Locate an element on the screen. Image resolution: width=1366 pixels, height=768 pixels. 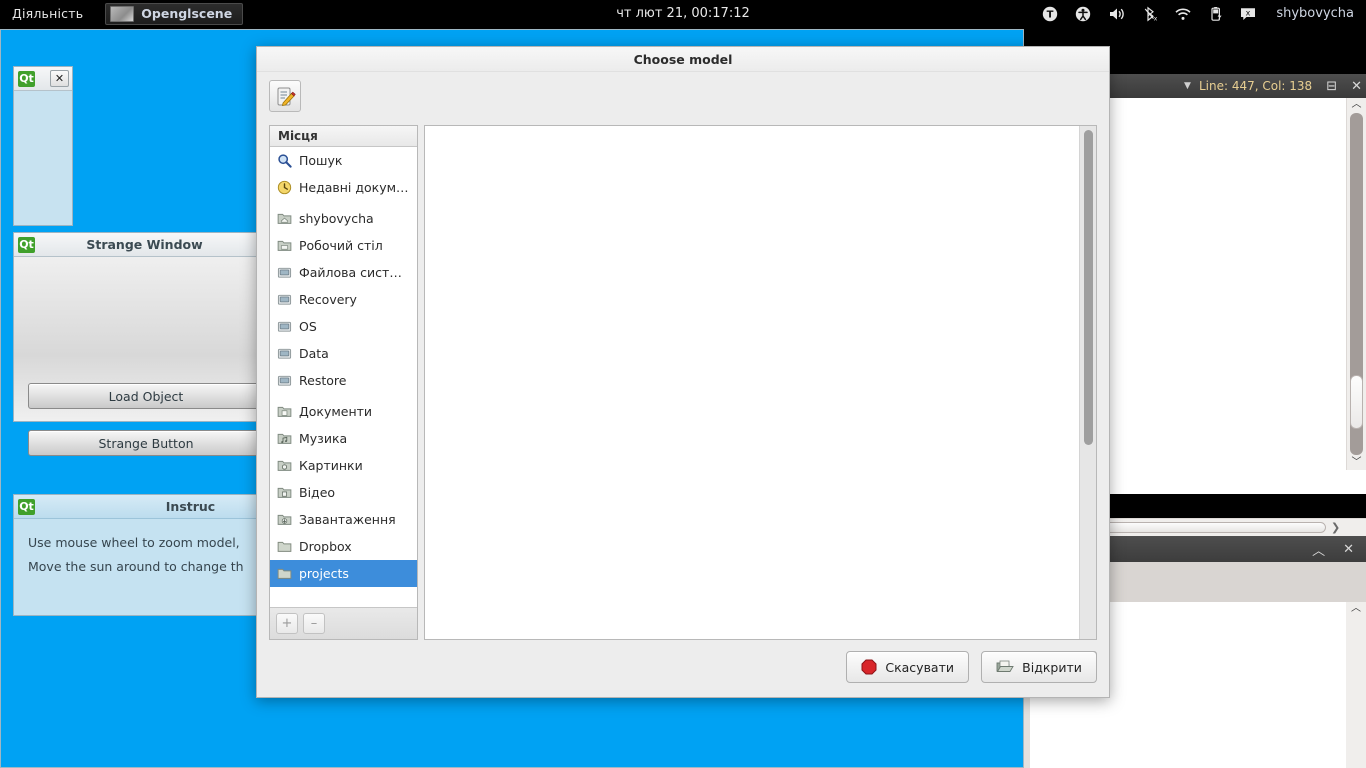
user-message-icon: x is located at coordinates (1248, 14).